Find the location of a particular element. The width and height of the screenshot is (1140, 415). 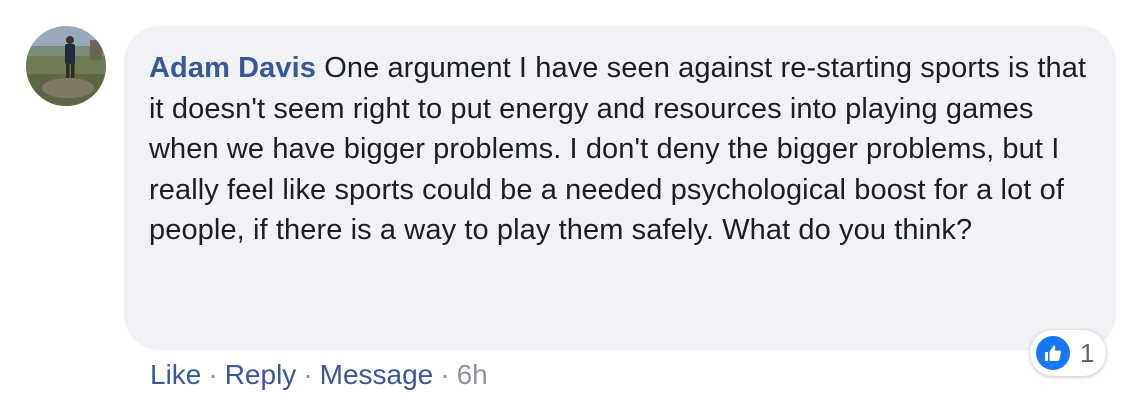

comment-actions: Like · Reply · Message · 6h is located at coordinates (319, 375).